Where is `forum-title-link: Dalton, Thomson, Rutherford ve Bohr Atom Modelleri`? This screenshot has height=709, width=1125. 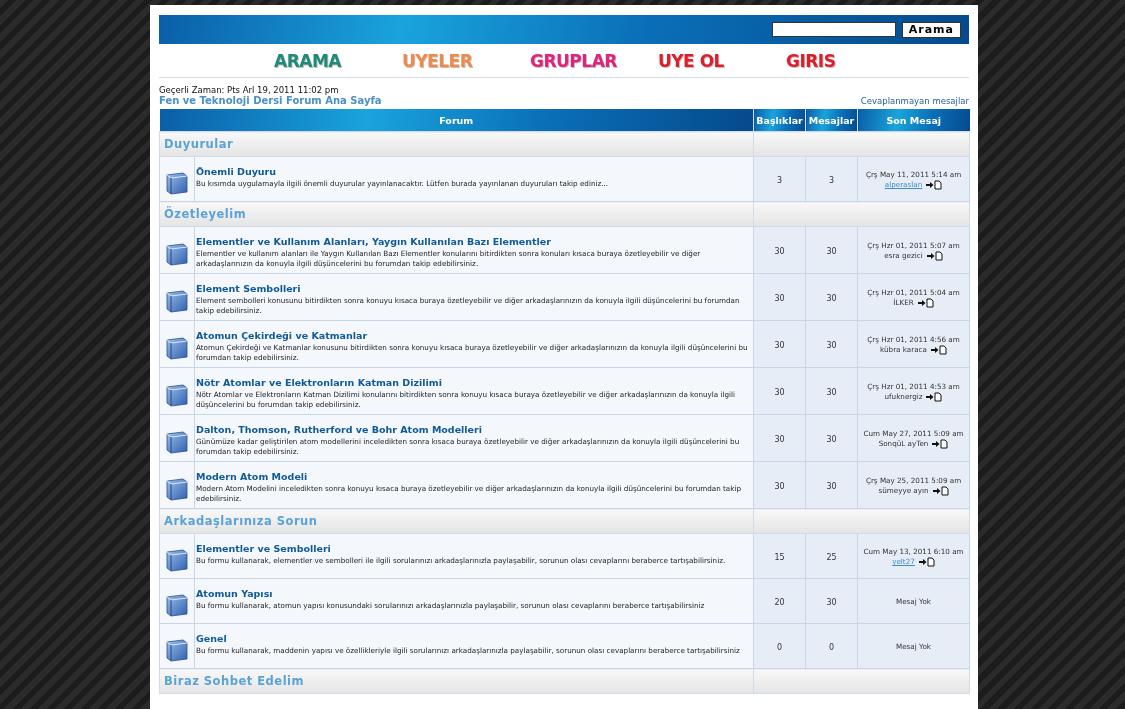
forum-title-link: Dalton, Thomson, Rutherford ve Bohr Atom Modelleri is located at coordinates (339, 429).